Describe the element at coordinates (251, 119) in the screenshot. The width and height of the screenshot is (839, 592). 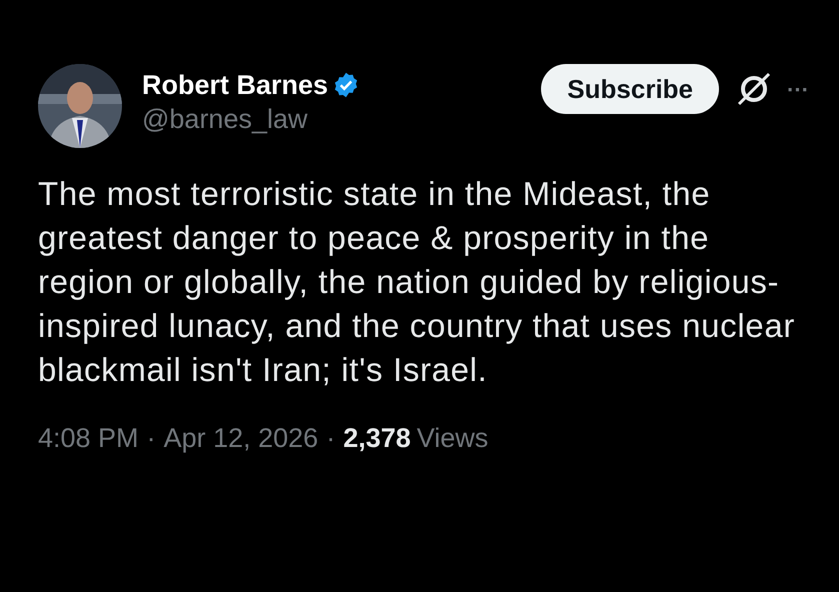
I see `author-handle: @barnes_law` at that location.